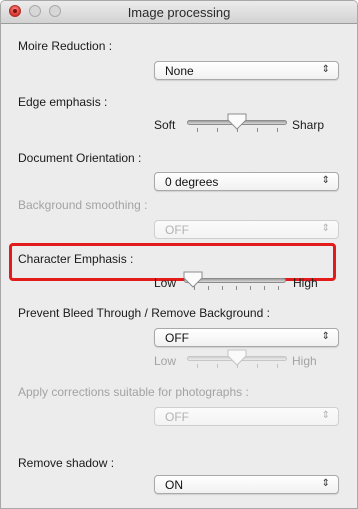 The height and width of the screenshot is (509, 358). What do you see at coordinates (63, 102) in the screenshot?
I see `edge-emphasis-label: Edge emphasis :` at bounding box center [63, 102].